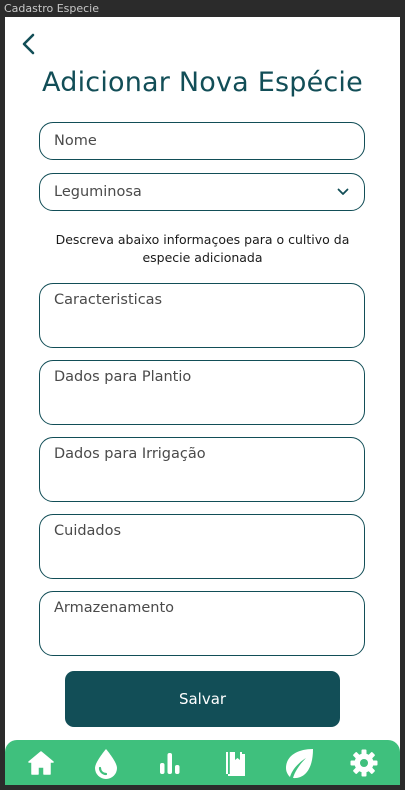 The image size is (405, 790). I want to click on nav-catalog, so click(235, 763).